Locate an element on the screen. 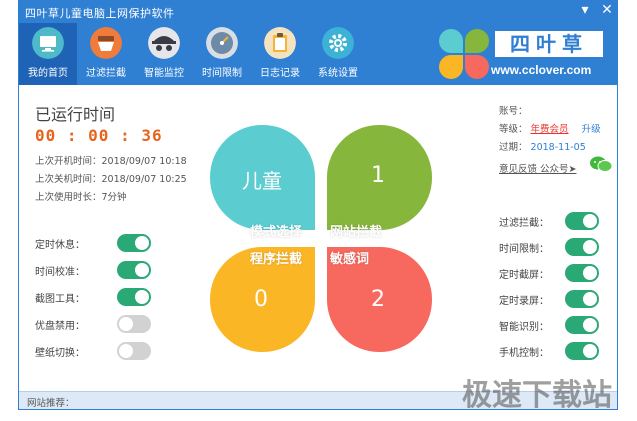  account-label: 账号： is located at coordinates (513, 111).